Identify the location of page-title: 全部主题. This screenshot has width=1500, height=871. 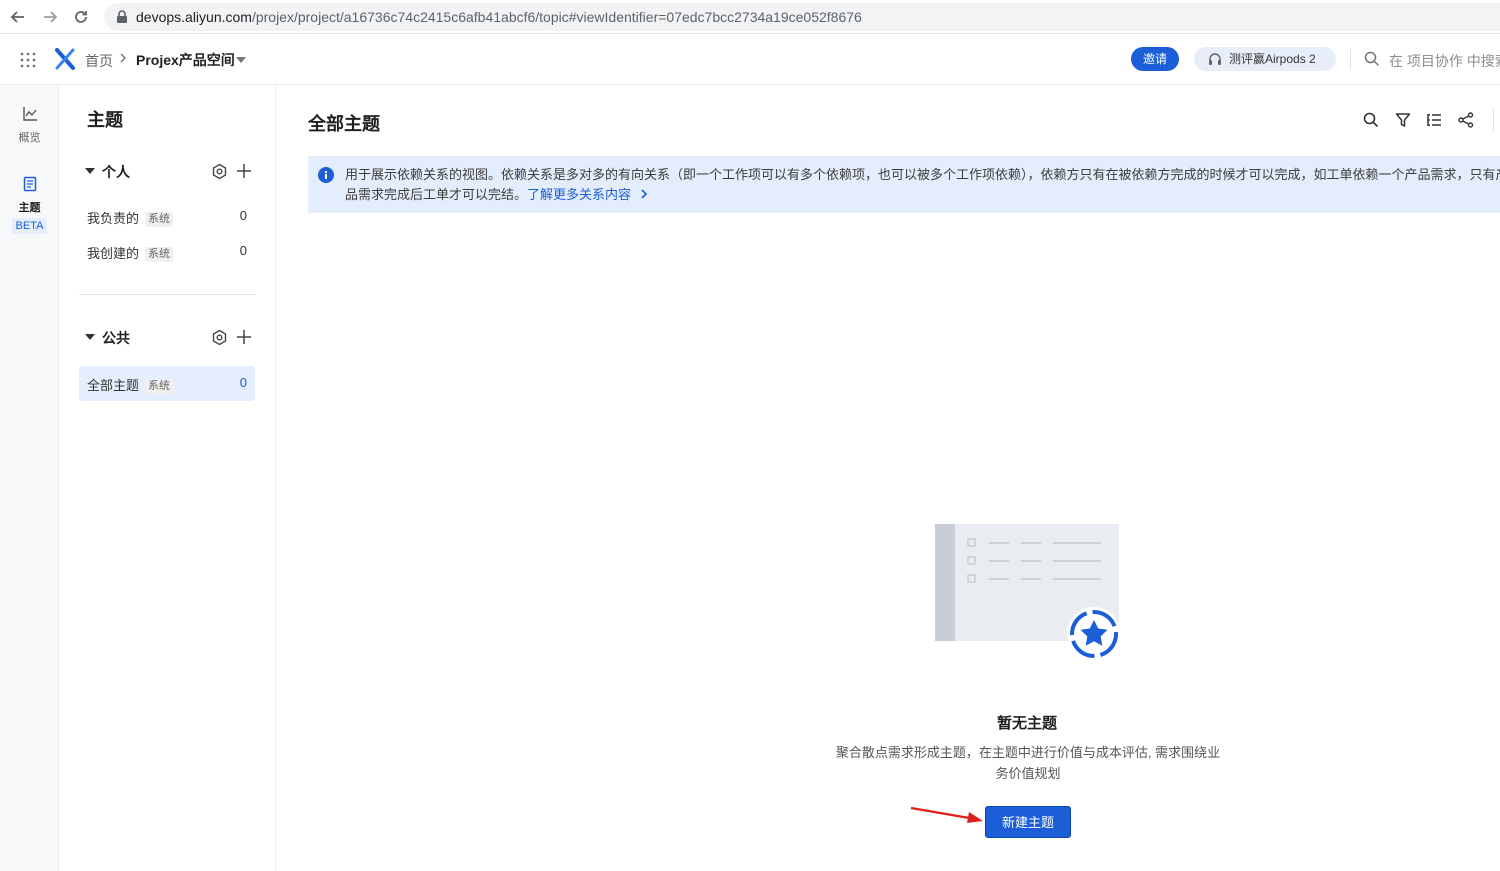
(344, 124).